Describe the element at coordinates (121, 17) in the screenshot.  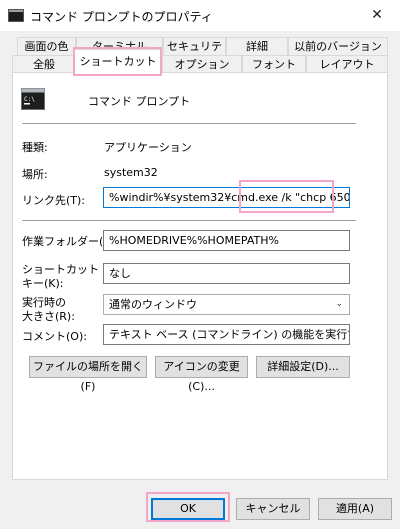
I see `window-title: コマンド プロンプトのプロパティ` at that location.